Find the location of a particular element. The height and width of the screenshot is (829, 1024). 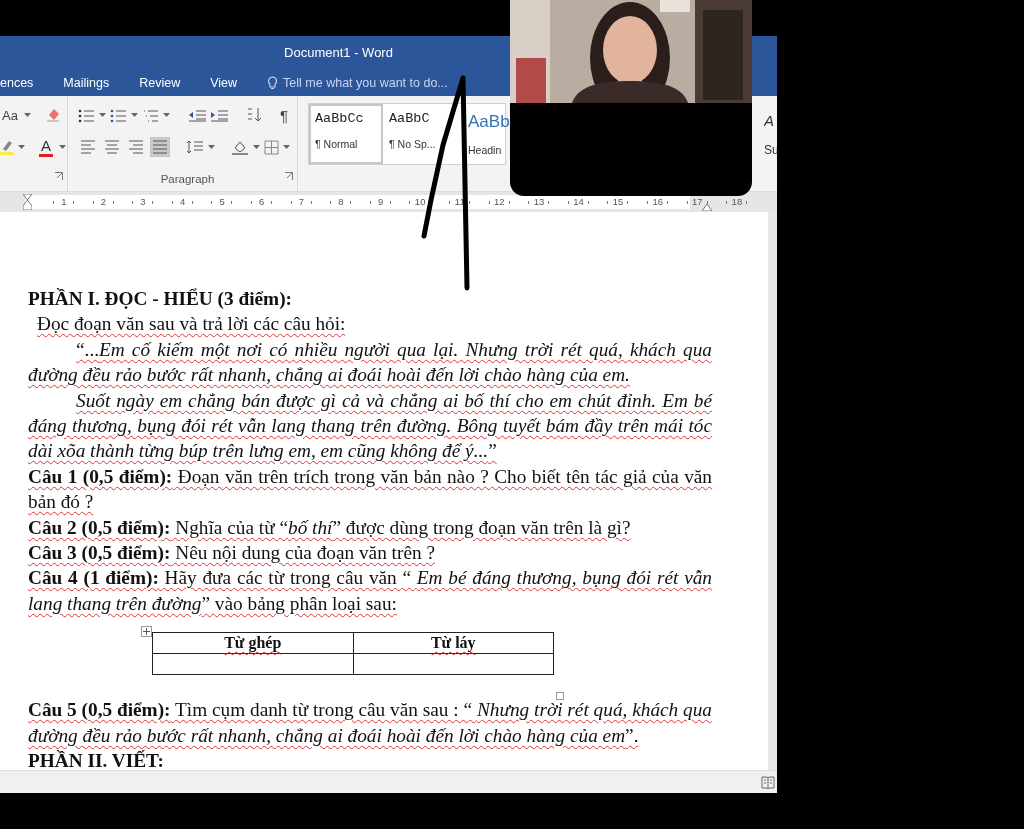

table-header-cell: Từ ghép is located at coordinates (252, 643).